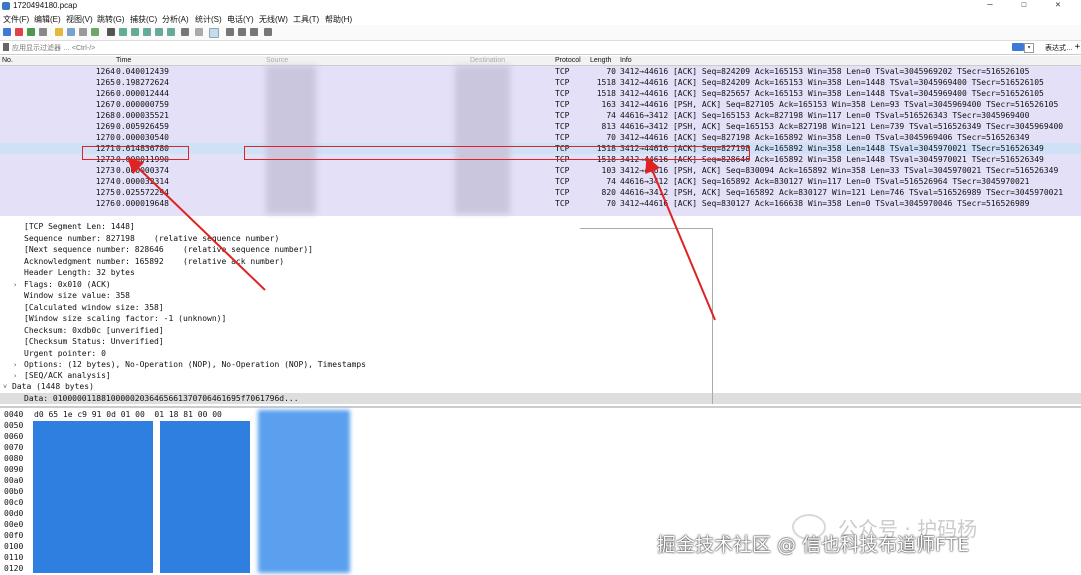 Image resolution: width=1081 pixels, height=575 pixels. I want to click on watermark-line2: 掘金技术社区 @ 信也科技布道师FTE, so click(813, 545).